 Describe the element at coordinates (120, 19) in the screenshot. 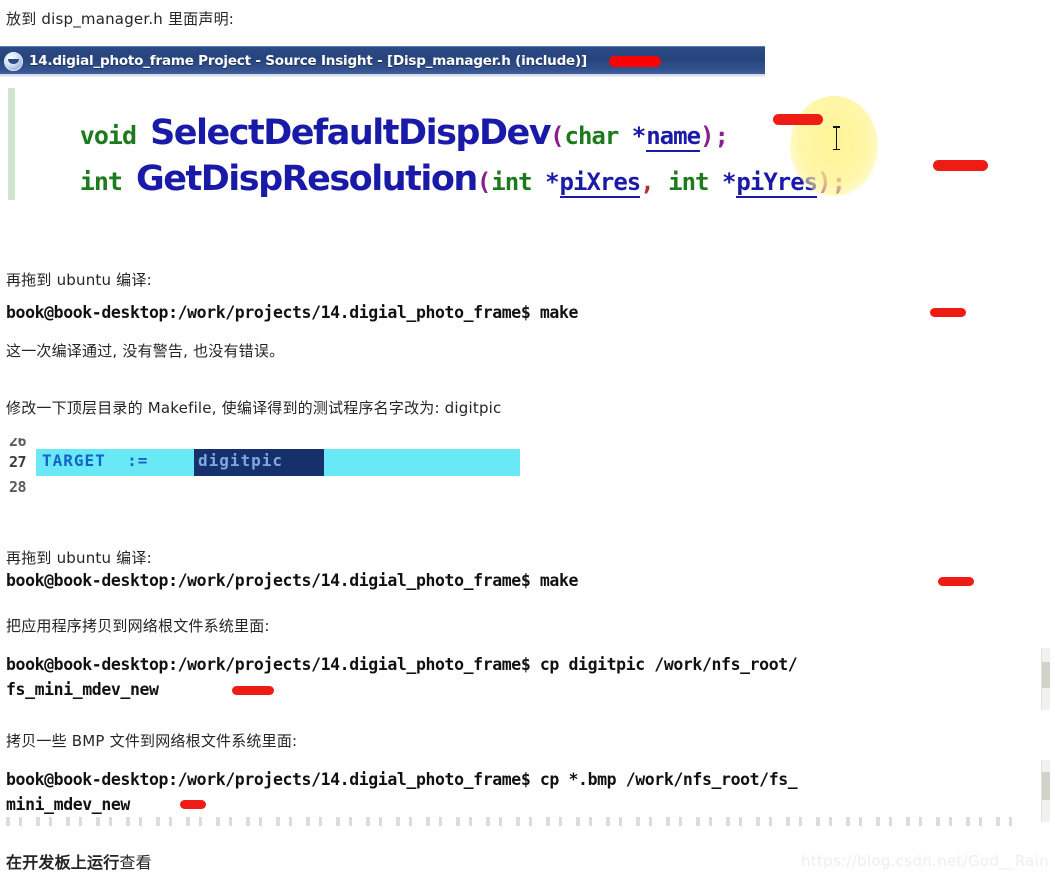

I see `intro-text: 放到 disp_manager.h 里面声明:` at that location.